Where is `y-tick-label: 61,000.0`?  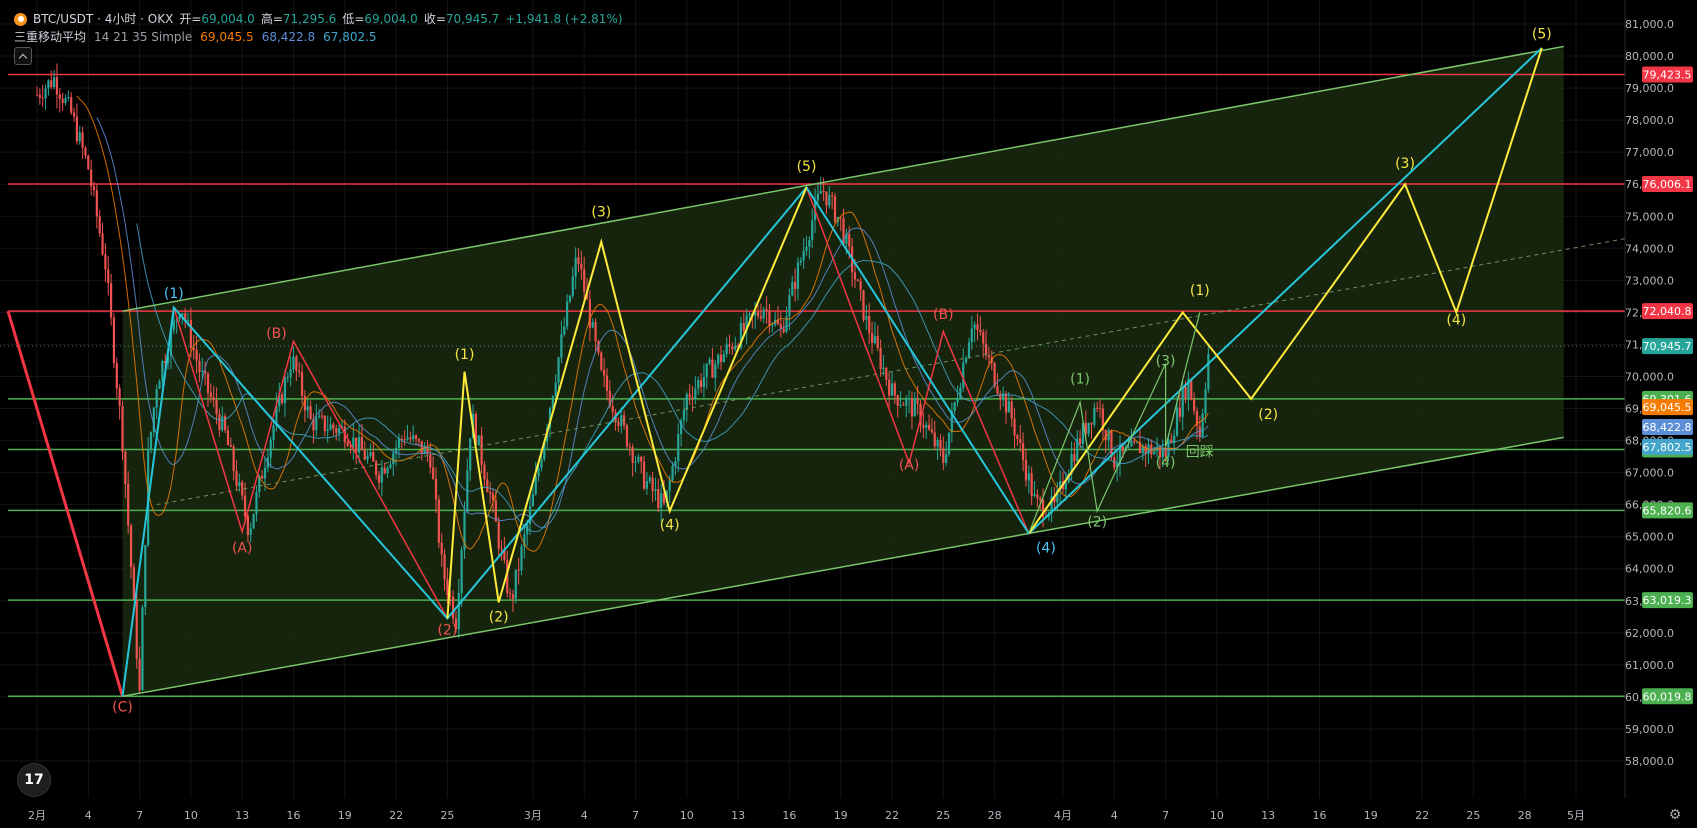
y-tick-label: 61,000.0 is located at coordinates (1649, 665).